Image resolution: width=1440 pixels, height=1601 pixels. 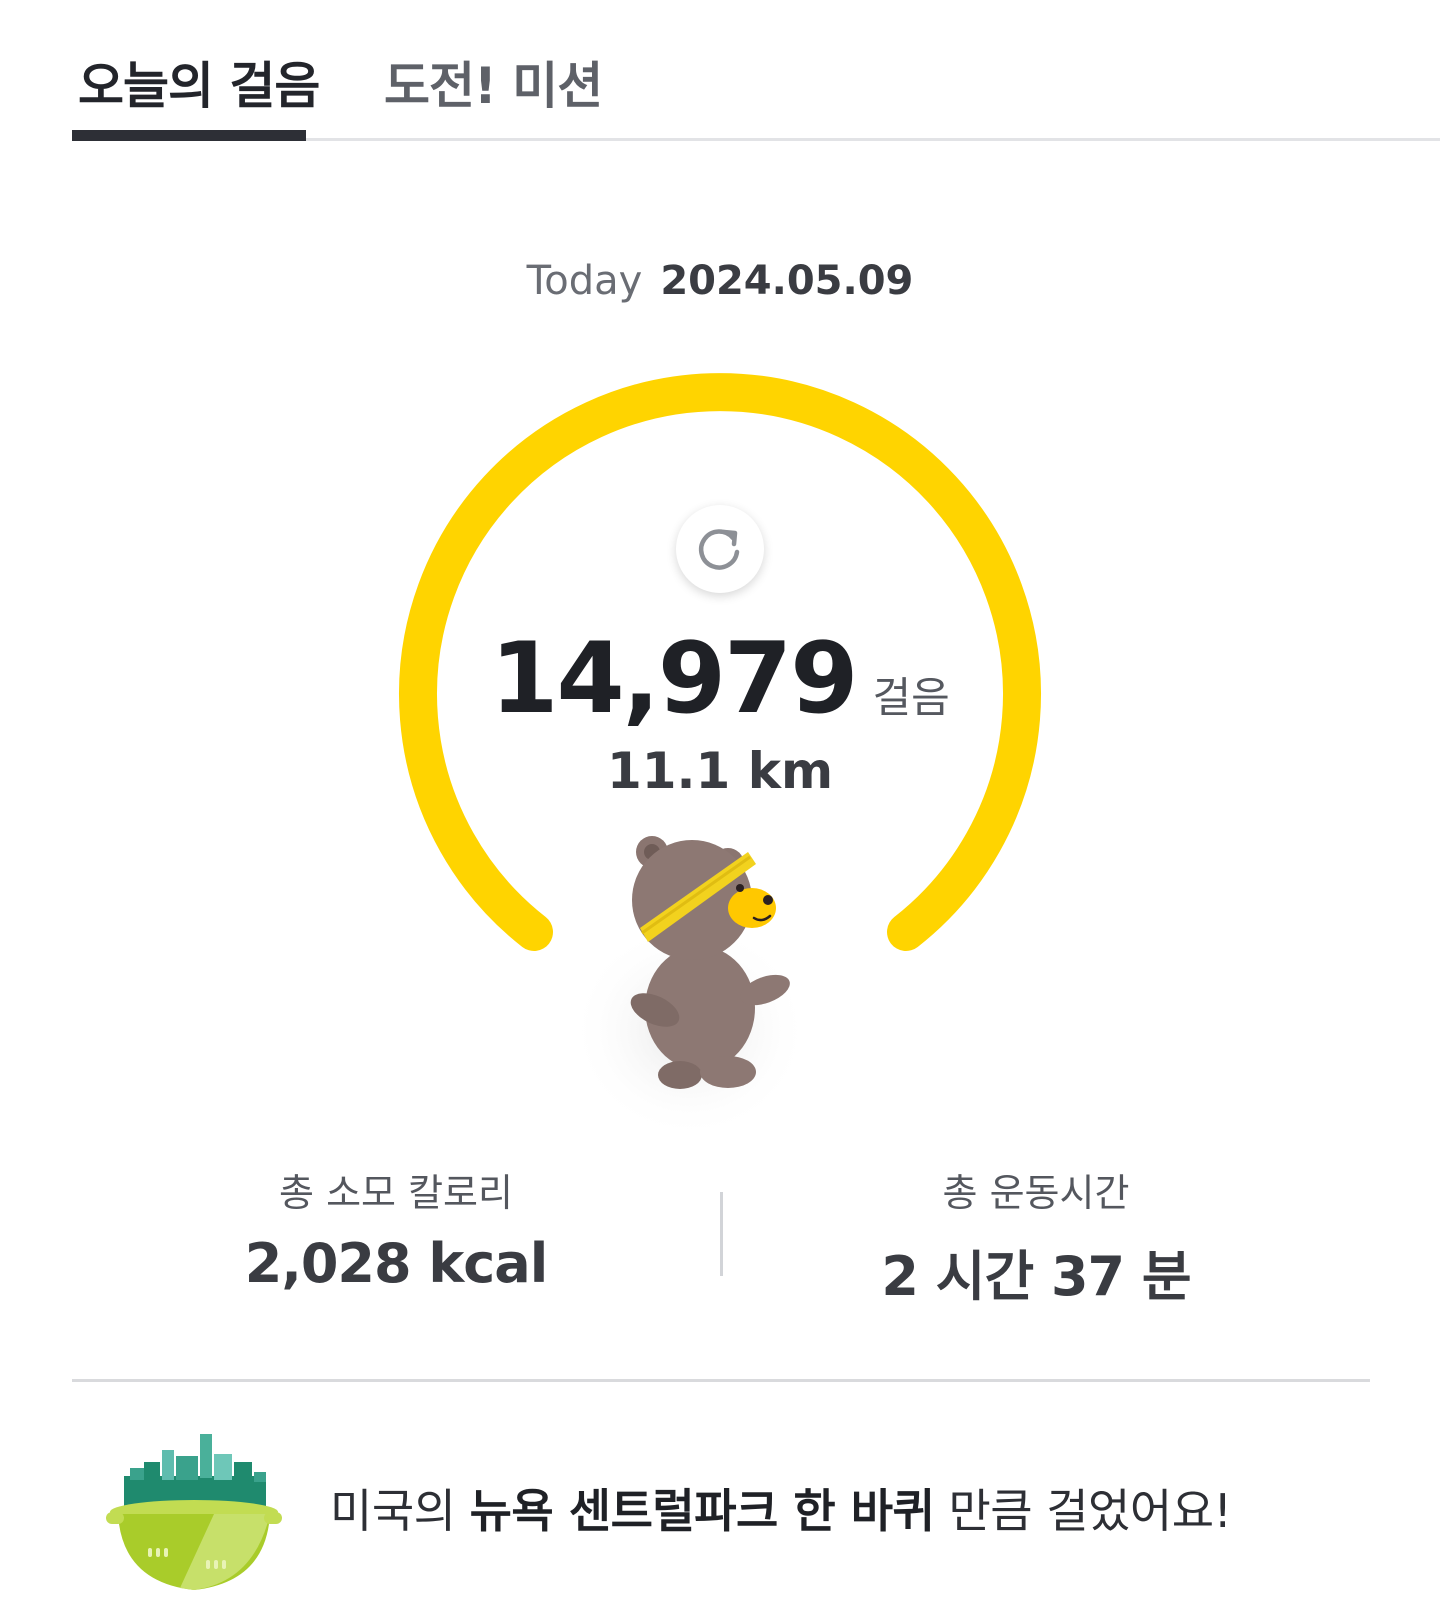 I want to click on tab-today-steps: 오늘의 걸음, so click(x=199, y=82).